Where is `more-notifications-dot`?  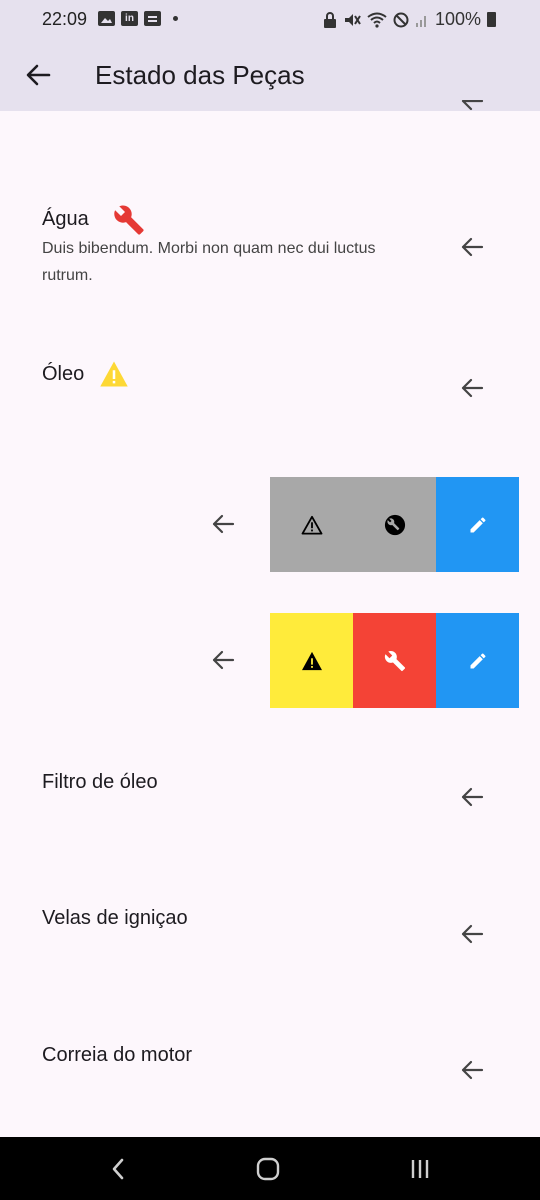
more-notifications-dot is located at coordinates (175, 18).